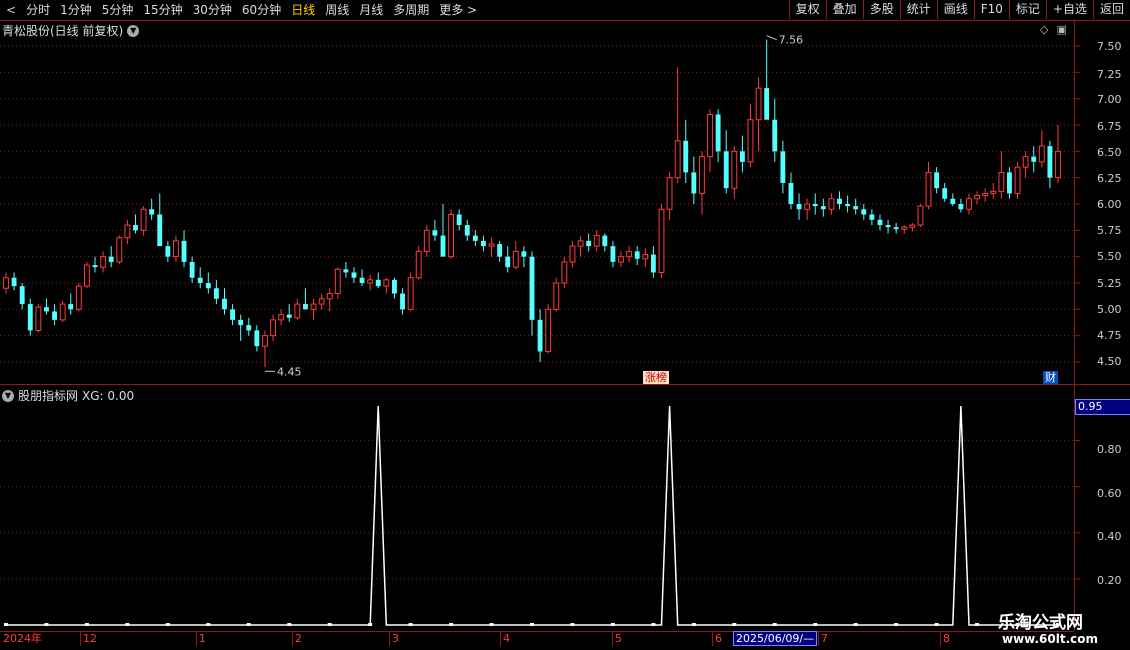 The image size is (1130, 650). Describe the element at coordinates (1102, 407) in the screenshot. I see `indicator-current-value: 0.95` at that location.